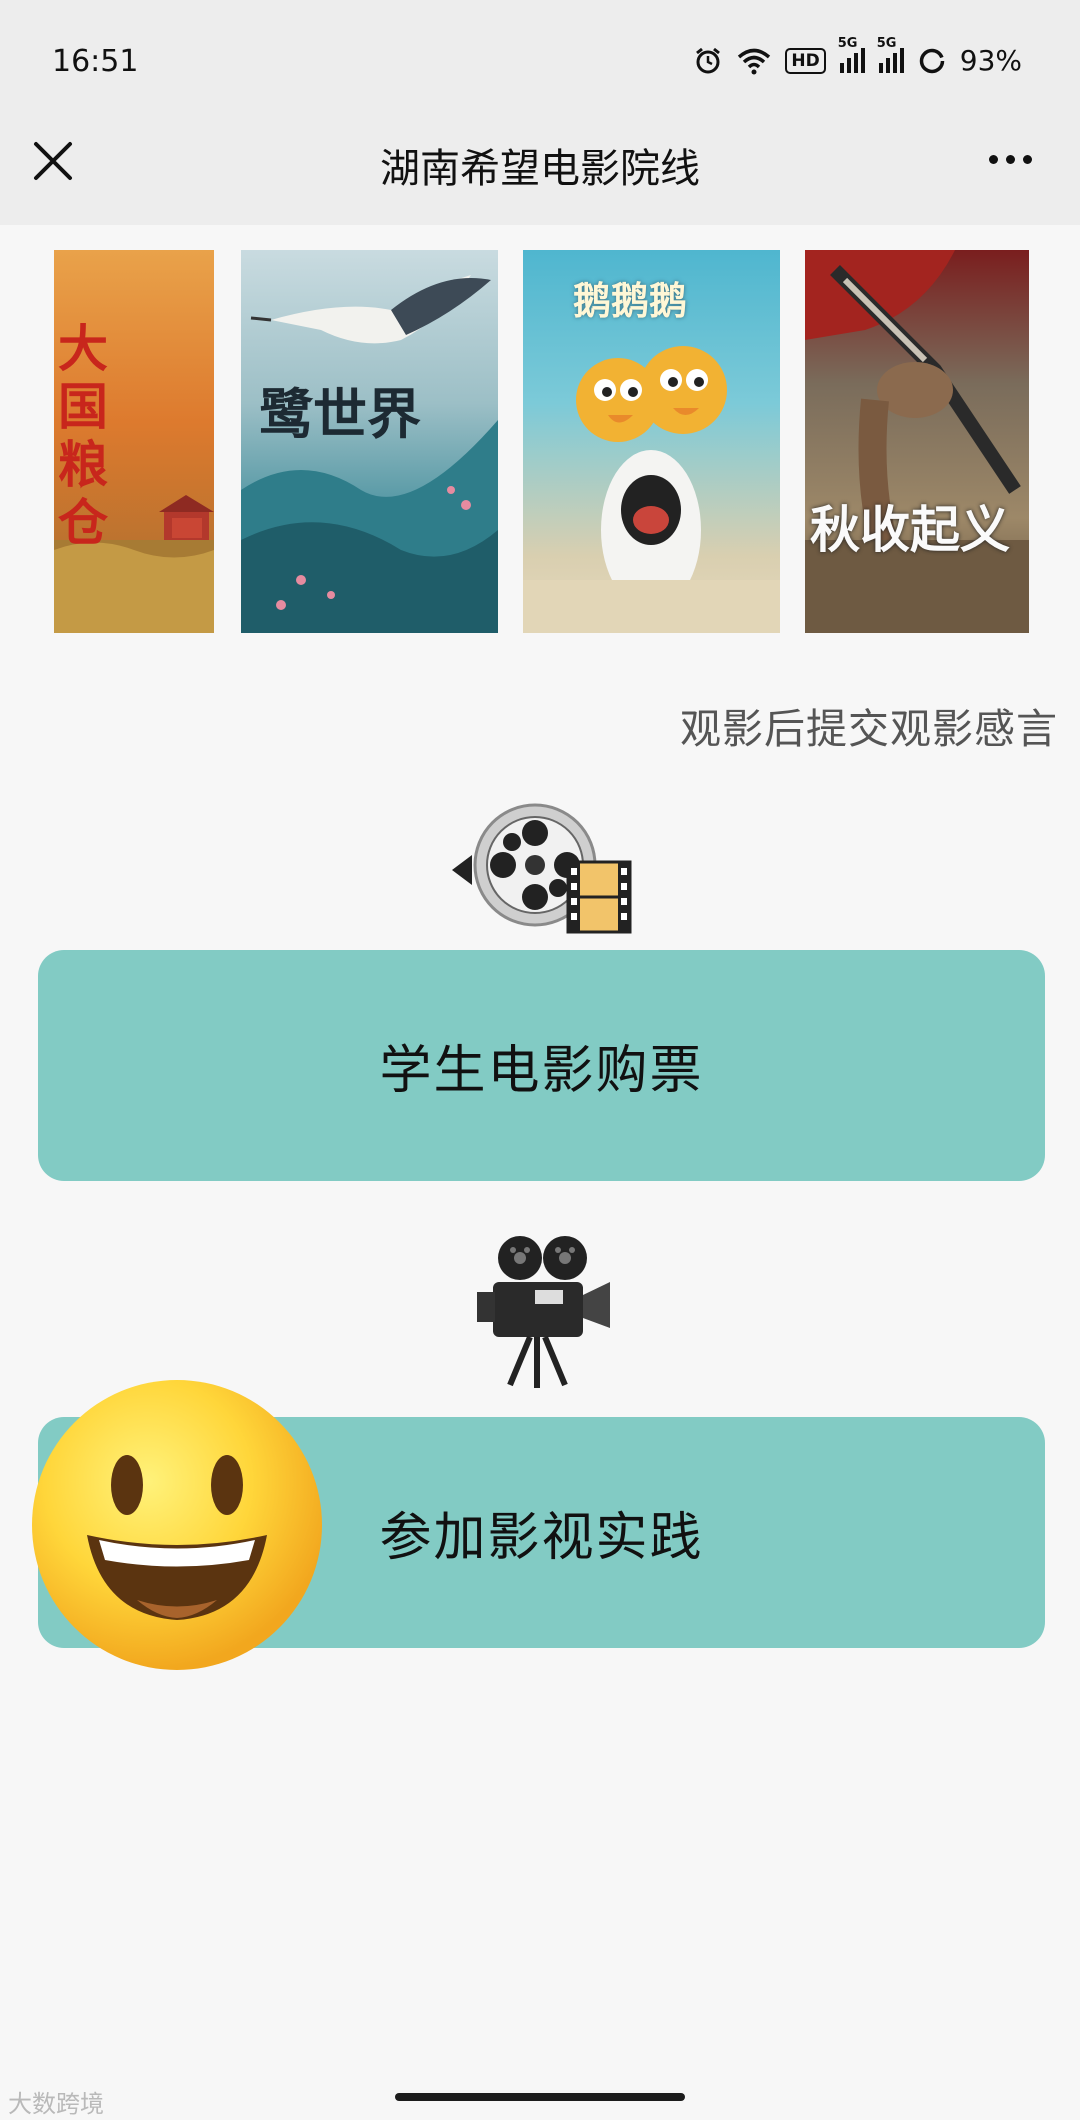  I want to click on poster-title-3: 鹅鹅鹅, so click(630, 300).